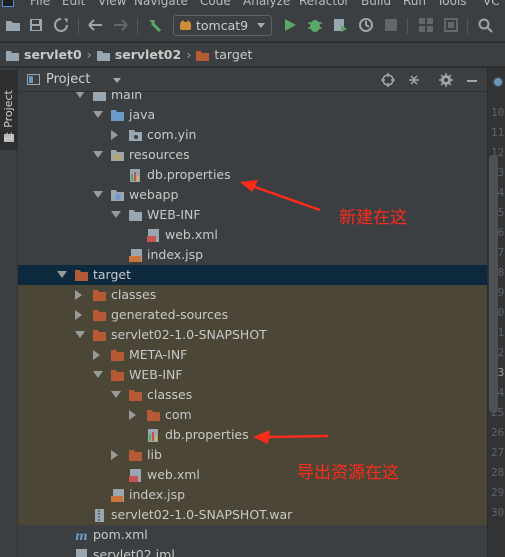  What do you see at coordinates (252, 551) in the screenshot?
I see `tree-row-servlet02-iml: servlet02.iml` at bounding box center [252, 551].